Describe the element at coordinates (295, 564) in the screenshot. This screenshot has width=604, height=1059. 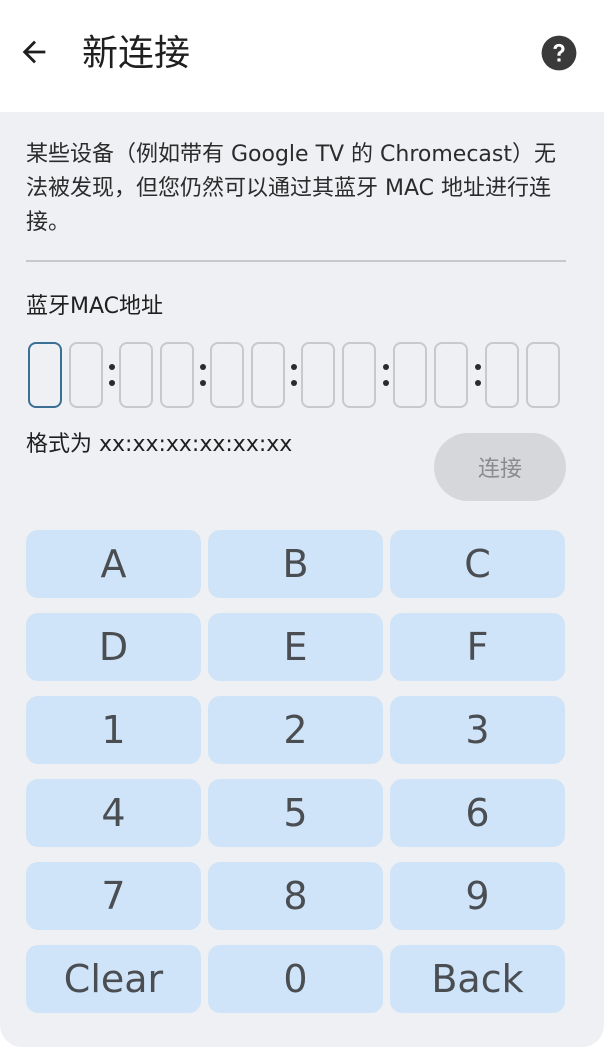
I see `key-b: B` at that location.